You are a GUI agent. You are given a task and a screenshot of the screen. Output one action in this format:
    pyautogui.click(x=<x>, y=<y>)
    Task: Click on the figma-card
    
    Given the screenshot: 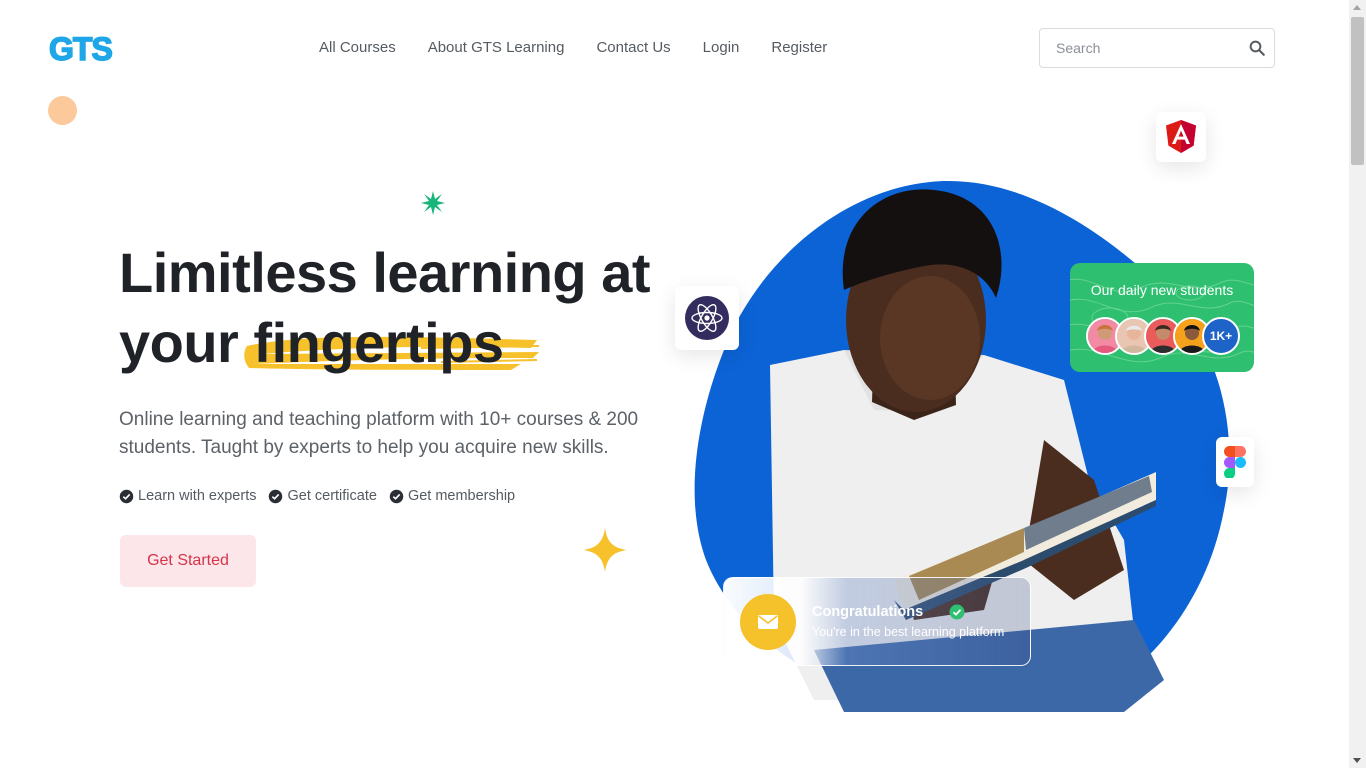 What is the action you would take?
    pyautogui.click(x=1235, y=462)
    